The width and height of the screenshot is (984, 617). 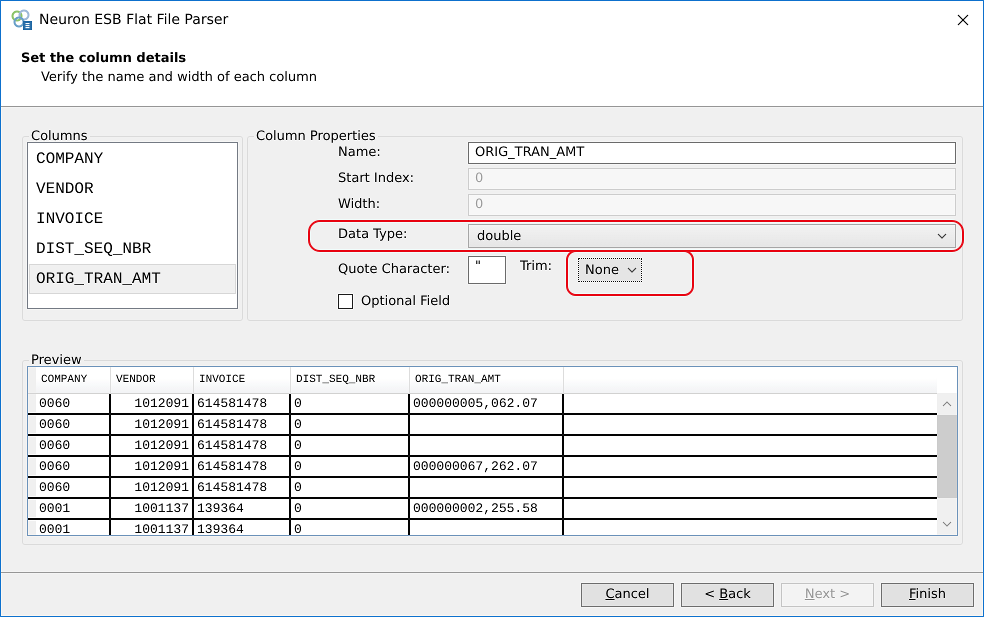 I want to click on wizard-button: < Back, so click(x=727, y=594).